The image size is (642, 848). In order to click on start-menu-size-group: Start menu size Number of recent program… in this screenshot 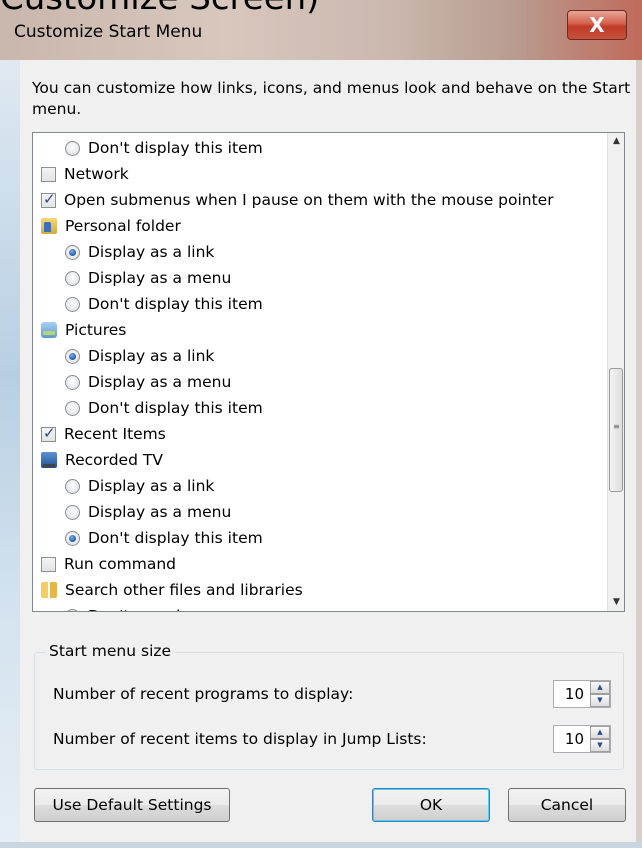, I will do `click(329, 706)`.